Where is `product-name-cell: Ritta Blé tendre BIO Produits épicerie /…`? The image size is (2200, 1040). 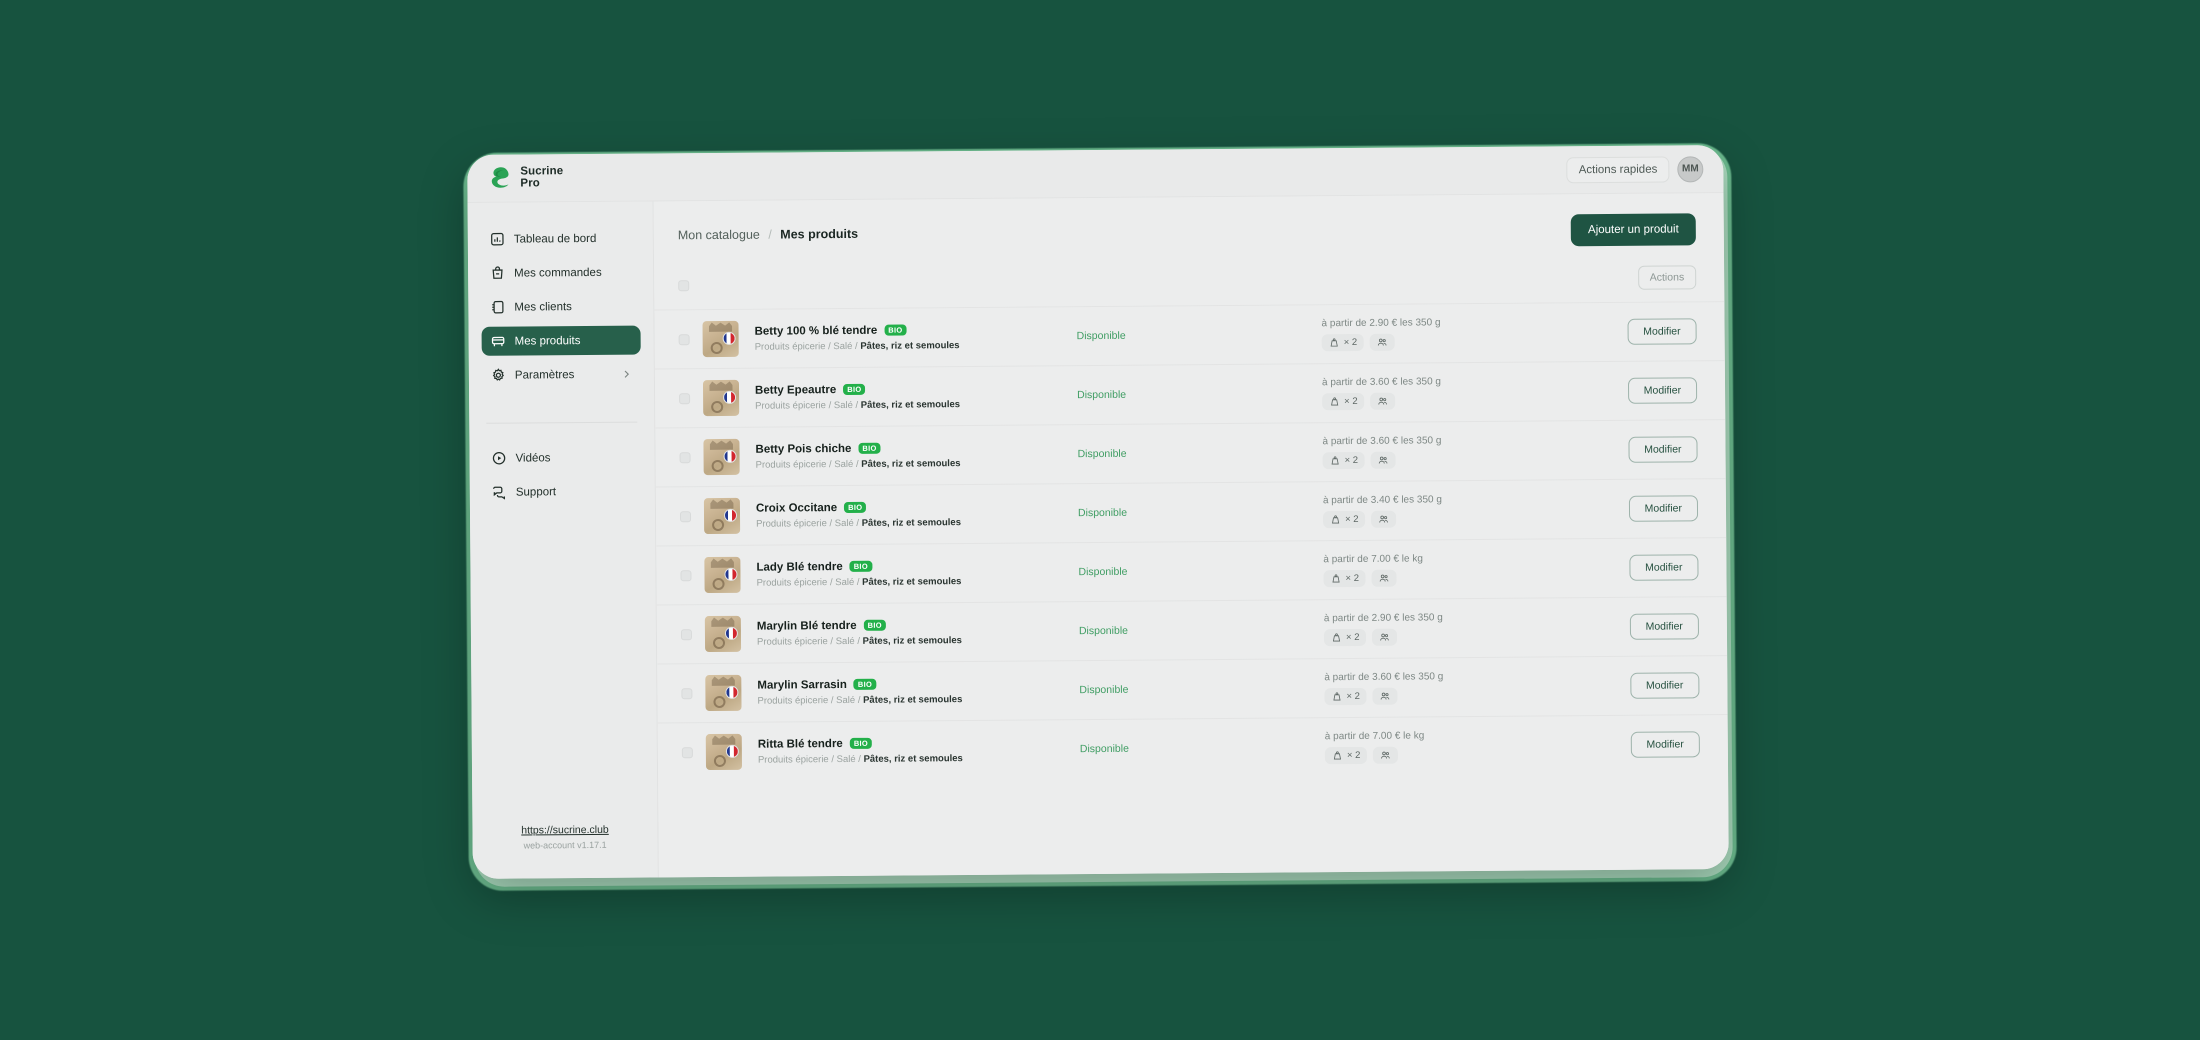
product-name-cell: Ritta Blé tendre BIO Produits épicerie /… is located at coordinates (919, 751).